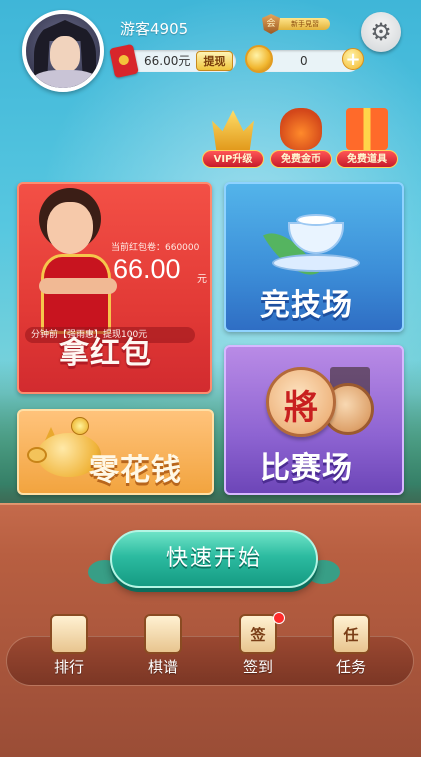  What do you see at coordinates (367, 129) in the screenshot?
I see `gift-box-icon` at bounding box center [367, 129].